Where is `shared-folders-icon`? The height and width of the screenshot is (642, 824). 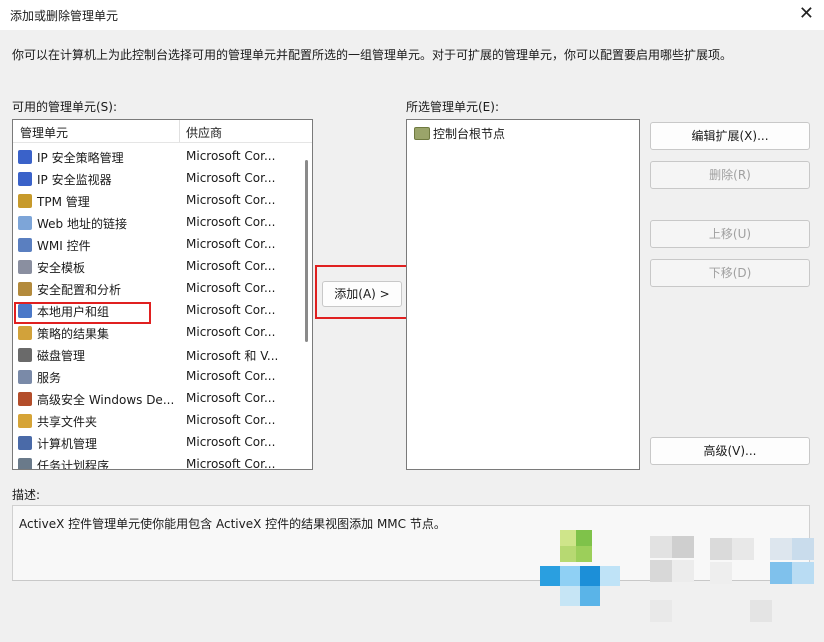
shared-folders-icon is located at coordinates (25, 421).